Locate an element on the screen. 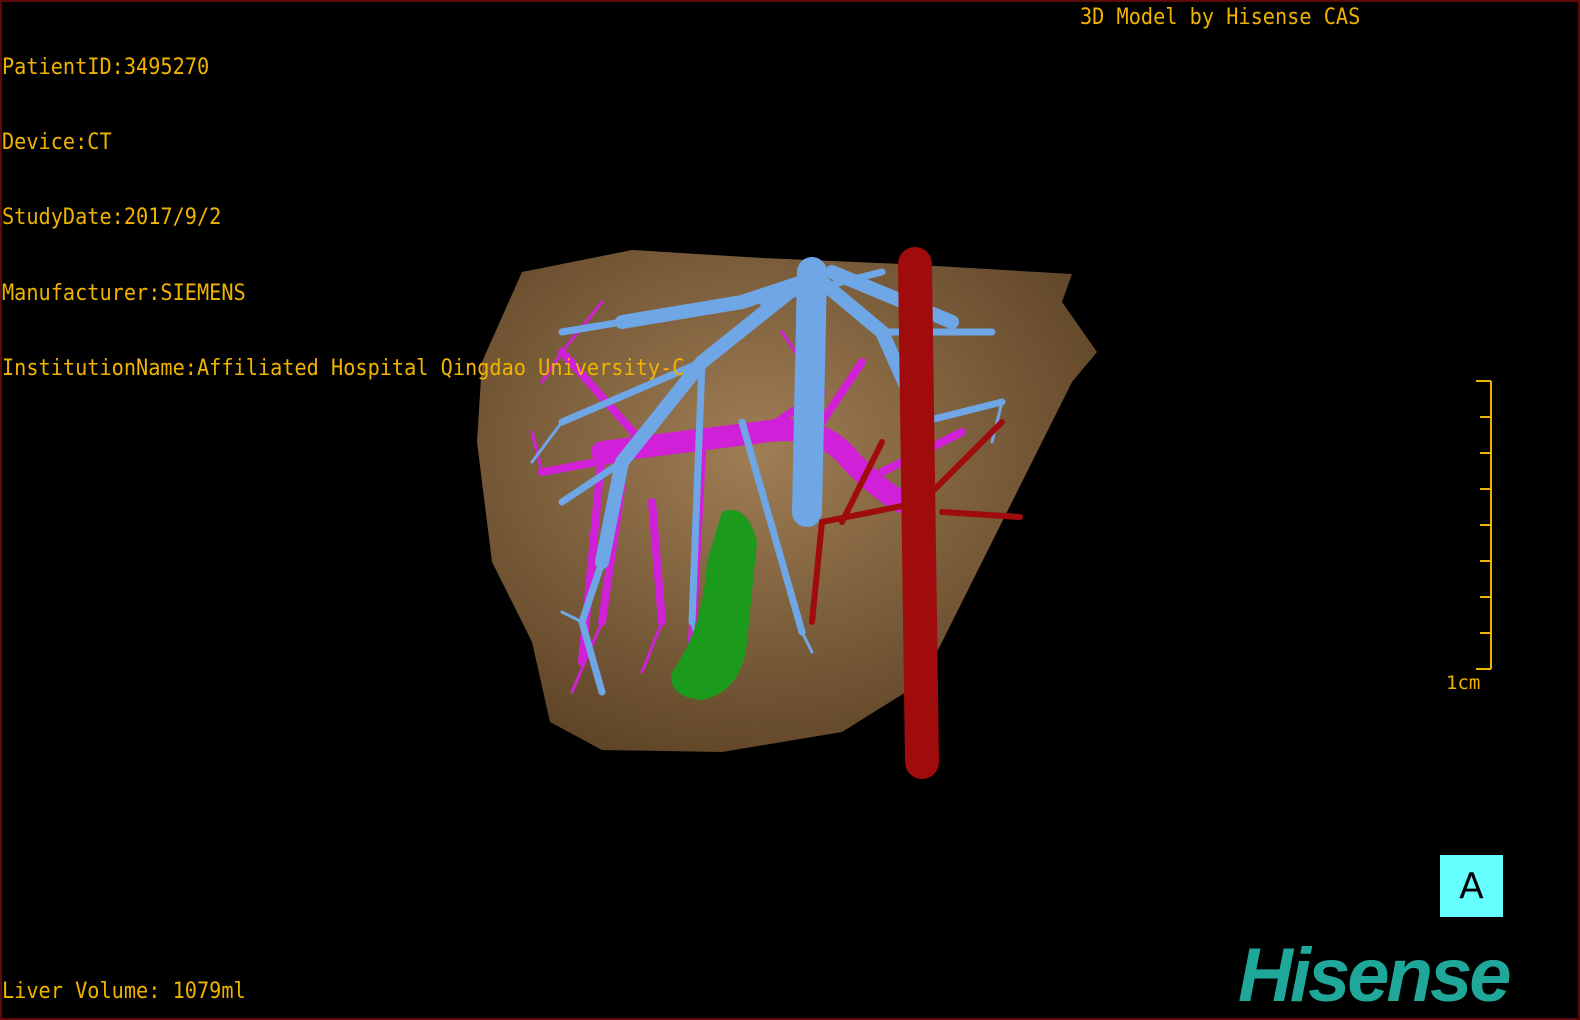 The height and width of the screenshot is (1020, 1580). study-date: StudyDate:2017/9/2 is located at coordinates (112, 218).